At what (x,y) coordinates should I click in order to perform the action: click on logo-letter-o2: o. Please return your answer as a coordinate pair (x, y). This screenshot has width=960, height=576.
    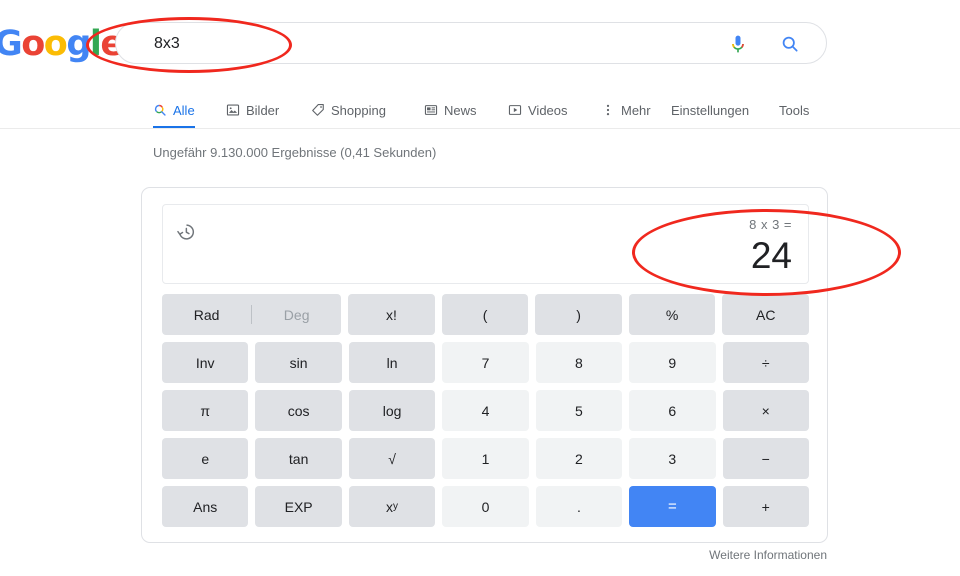
    Looking at the image, I should click on (55, 44).